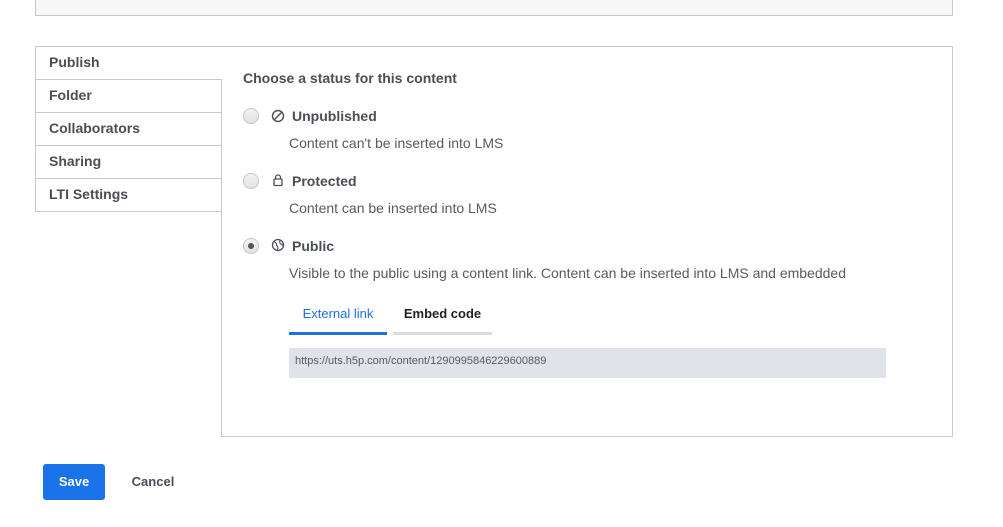  What do you see at coordinates (393, 208) in the screenshot?
I see `protected-description: Content can be inserted into LMS` at bounding box center [393, 208].